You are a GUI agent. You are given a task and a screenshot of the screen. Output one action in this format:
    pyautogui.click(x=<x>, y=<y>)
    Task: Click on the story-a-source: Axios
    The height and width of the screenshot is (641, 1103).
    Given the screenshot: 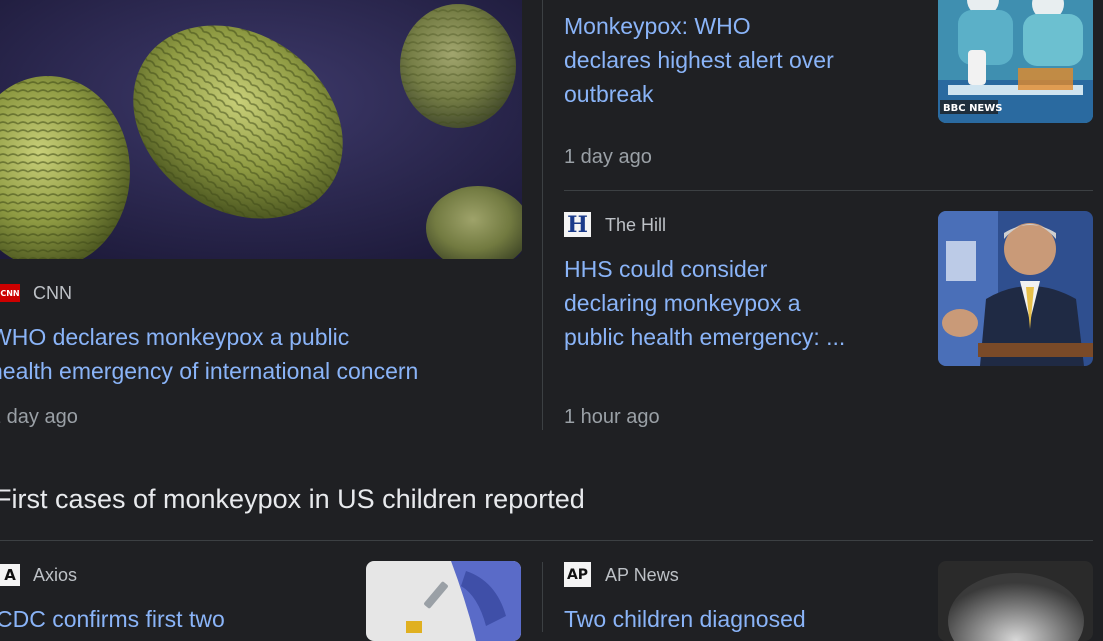 What is the action you would take?
    pyautogui.click(x=55, y=575)
    